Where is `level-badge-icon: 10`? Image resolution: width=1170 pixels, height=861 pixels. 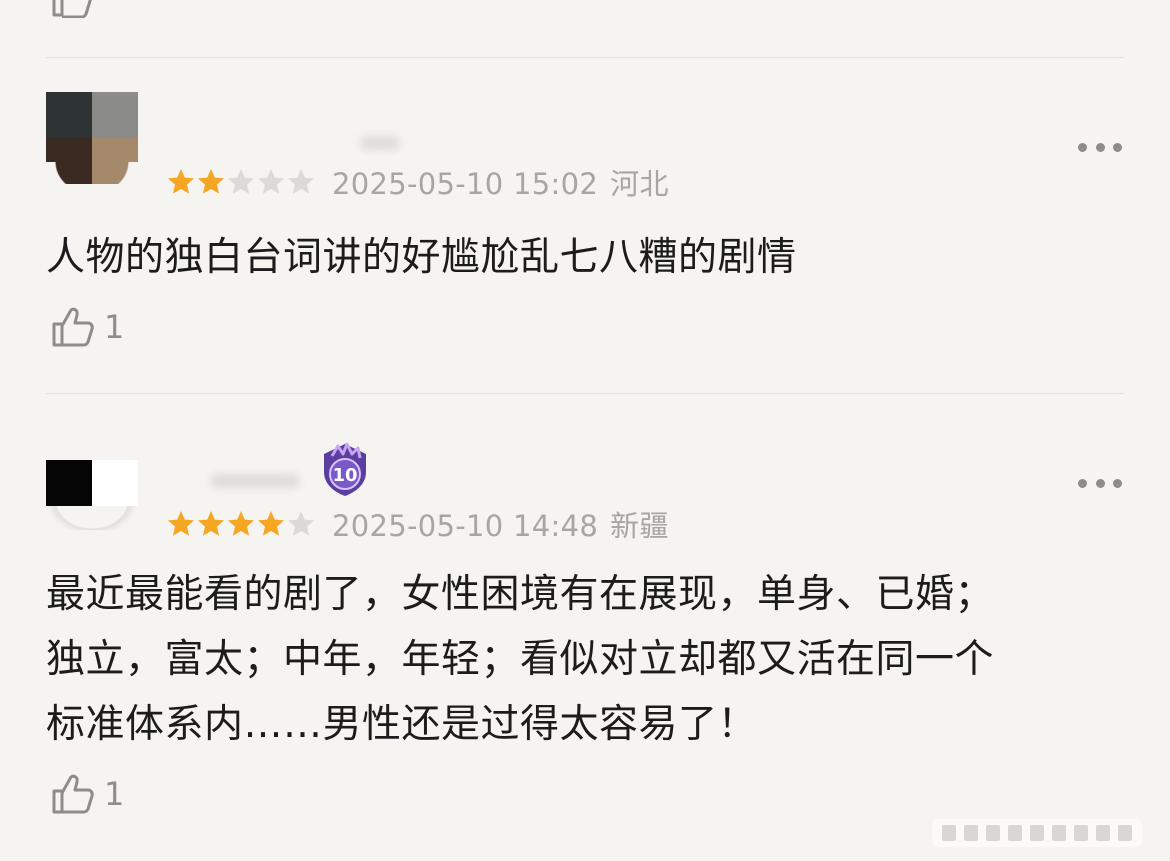 level-badge-icon: 10 is located at coordinates (345, 469).